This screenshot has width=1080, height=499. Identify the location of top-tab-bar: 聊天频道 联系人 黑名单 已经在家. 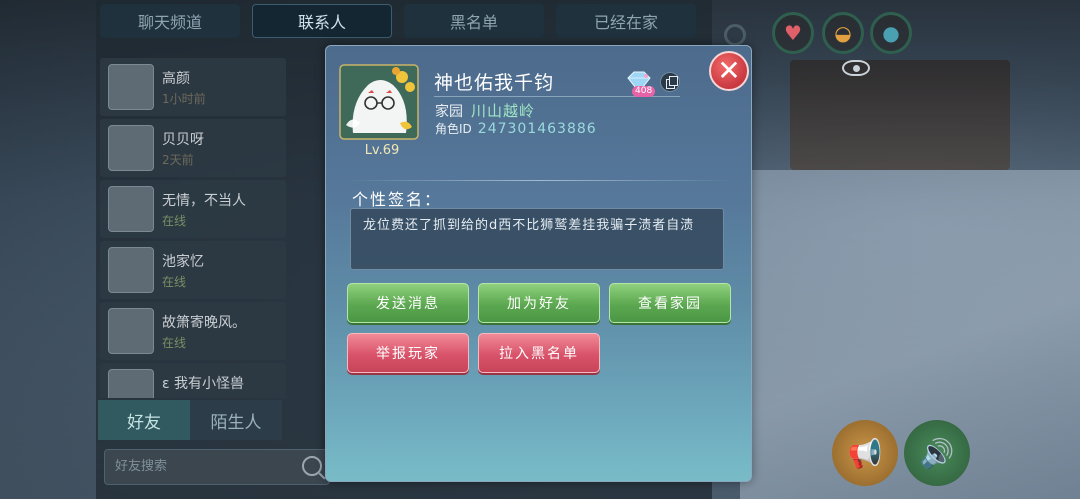
(398, 21).